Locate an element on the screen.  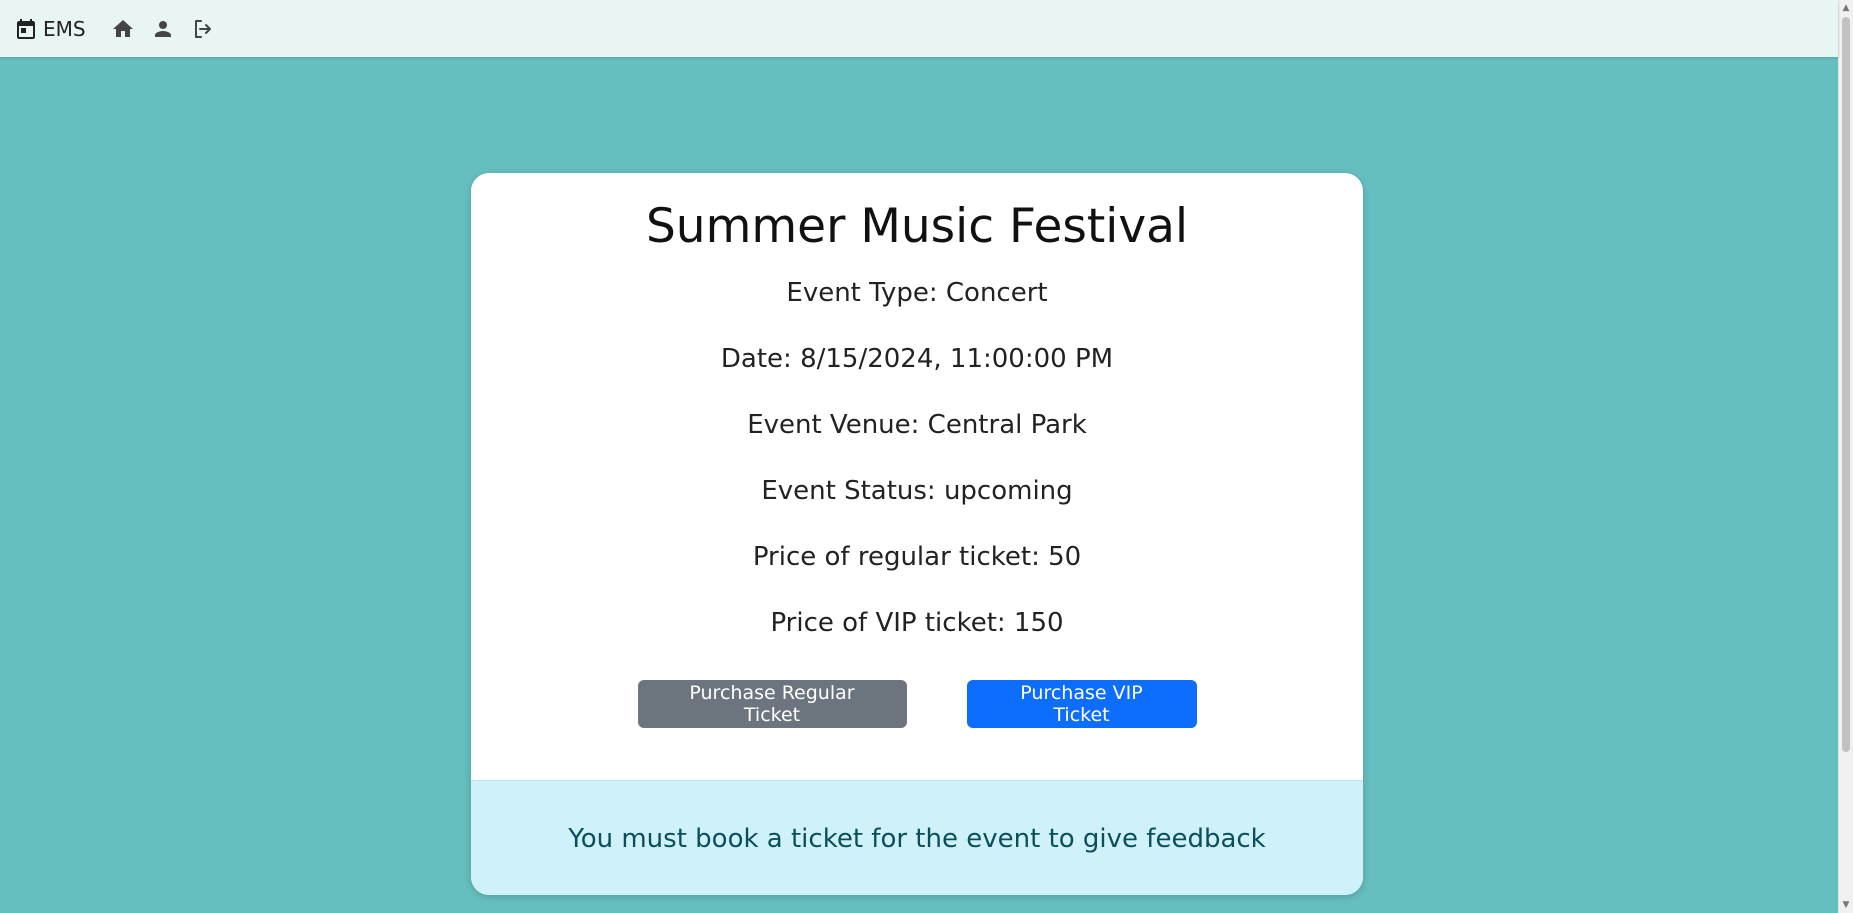
profile-link is located at coordinates (163, 29).